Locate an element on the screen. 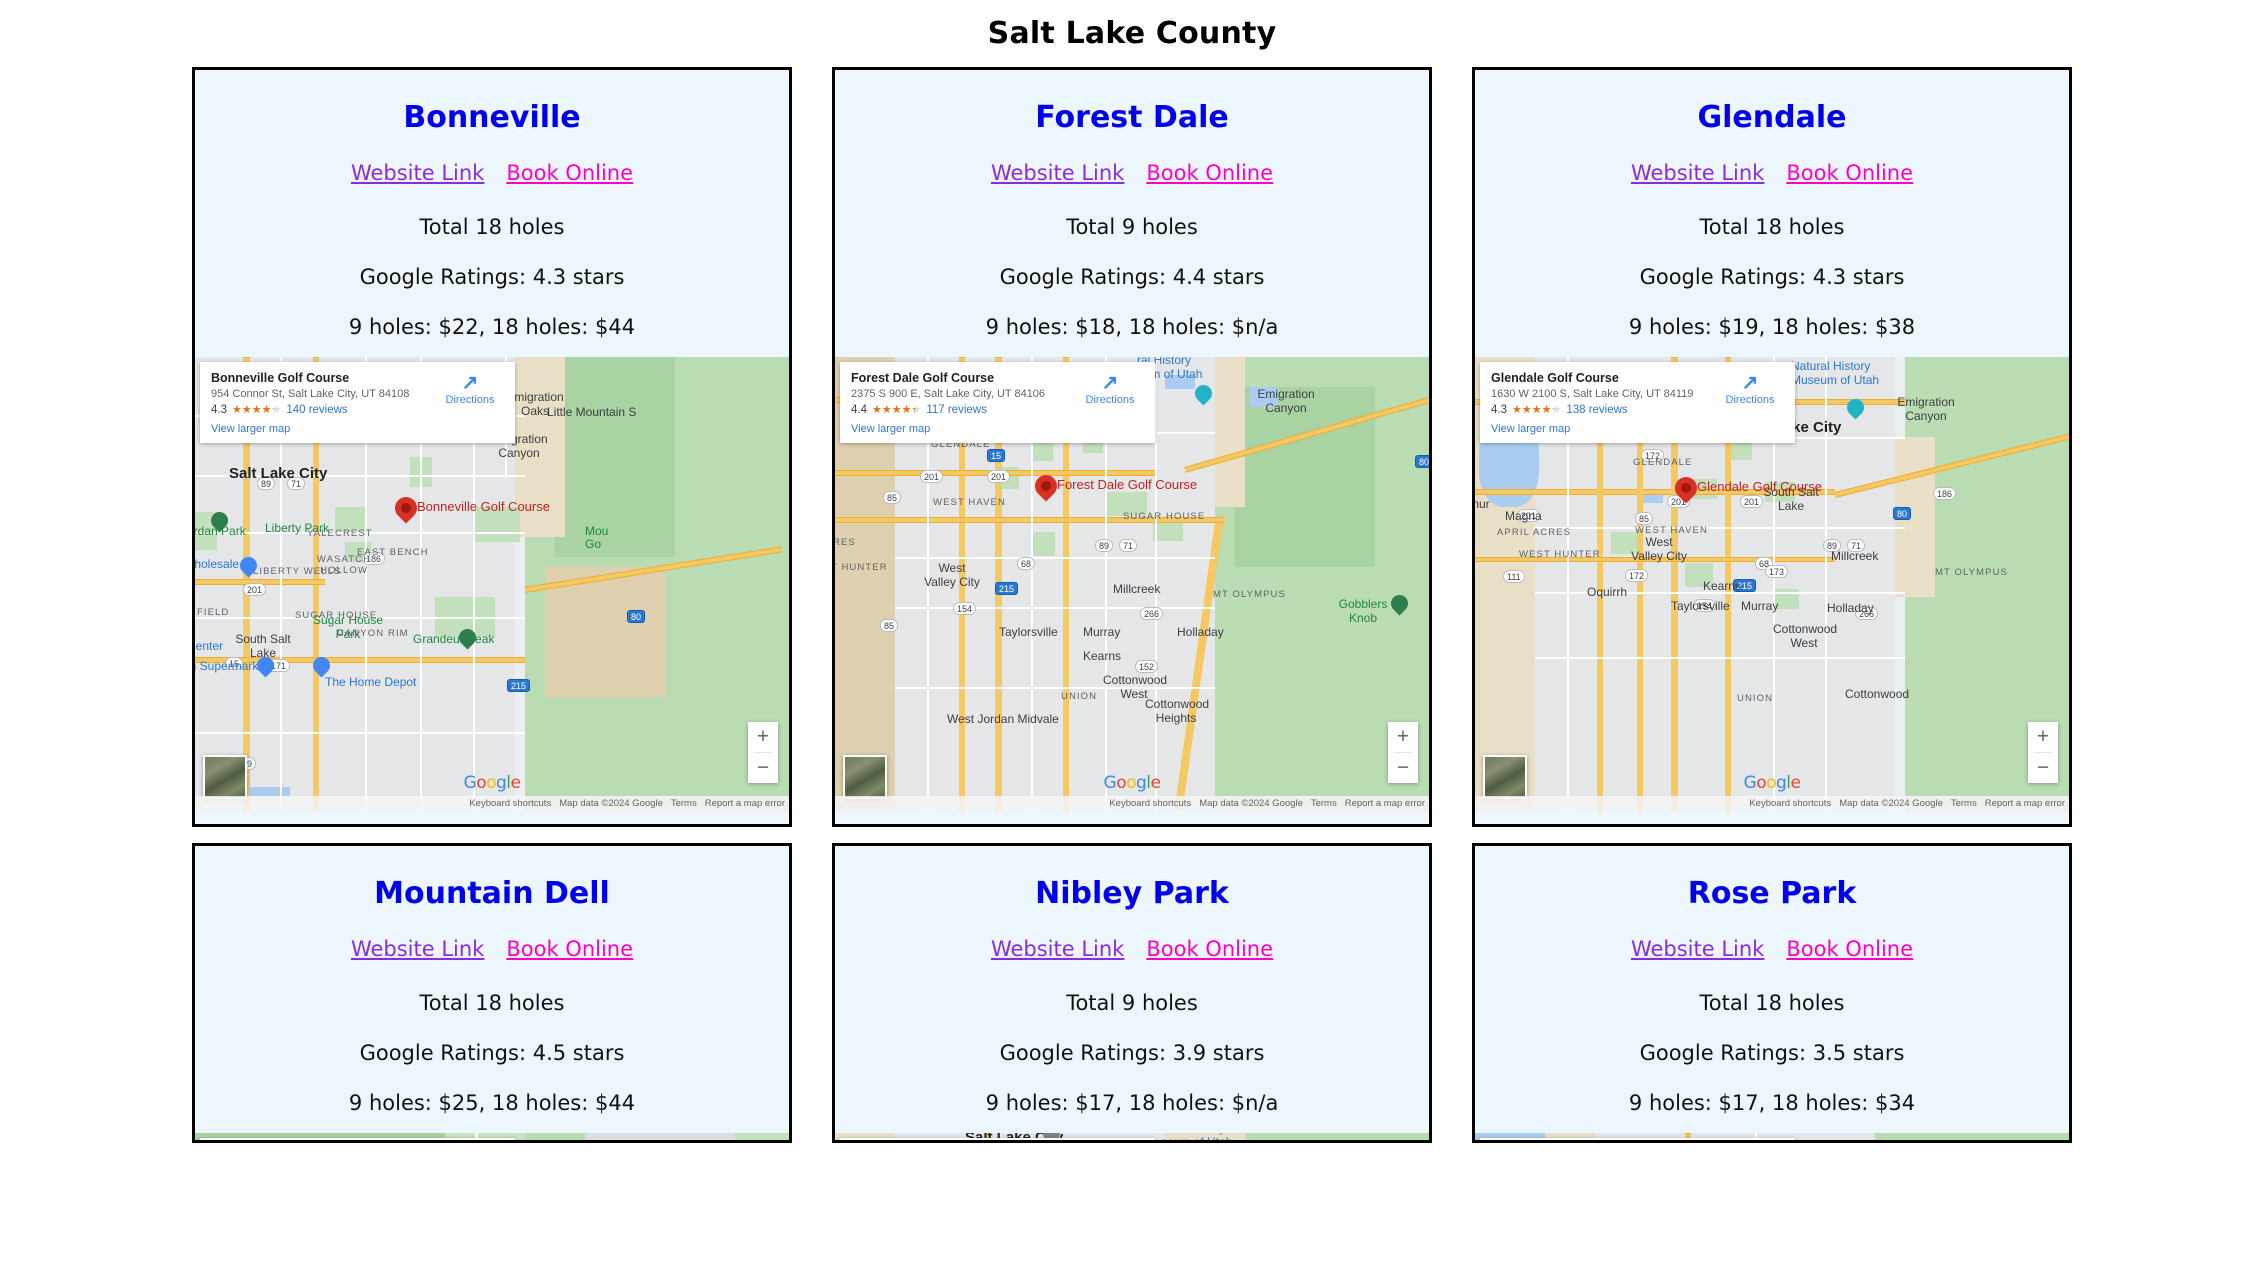  map-label-millcreek: Millcreek is located at coordinates (1137, 589).